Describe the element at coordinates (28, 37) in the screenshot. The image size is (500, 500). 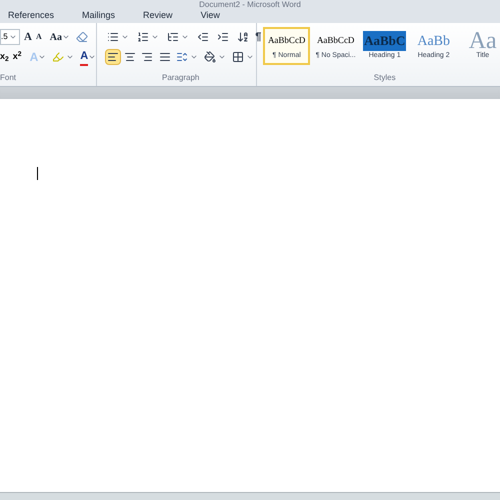
I see `grow-font-button: A` at that location.